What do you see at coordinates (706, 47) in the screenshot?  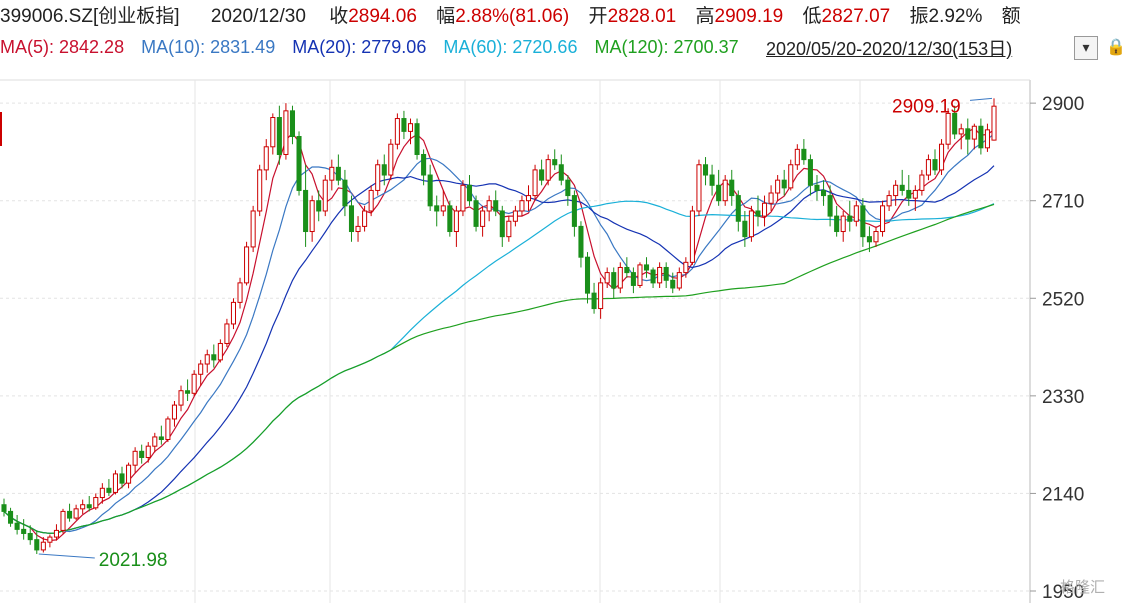 I see `ma120-value: 2700.37` at bounding box center [706, 47].